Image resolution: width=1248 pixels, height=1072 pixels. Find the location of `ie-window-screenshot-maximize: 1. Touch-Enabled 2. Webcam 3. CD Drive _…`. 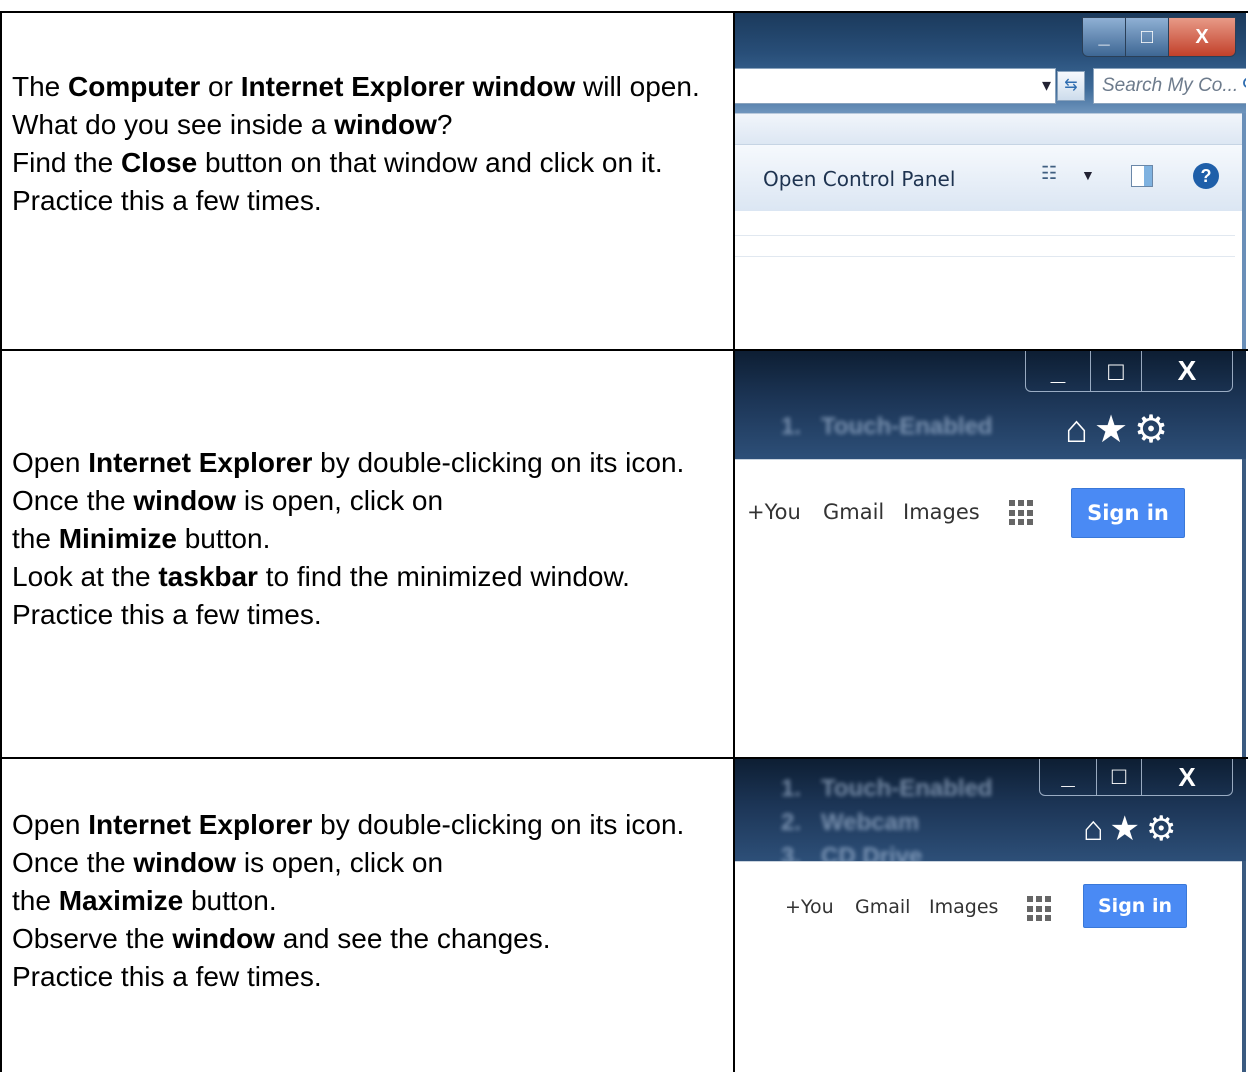

ie-window-screenshot-maximize: 1. Touch-Enabled 2. Webcam 3. CD Drive _… is located at coordinates (990, 915).